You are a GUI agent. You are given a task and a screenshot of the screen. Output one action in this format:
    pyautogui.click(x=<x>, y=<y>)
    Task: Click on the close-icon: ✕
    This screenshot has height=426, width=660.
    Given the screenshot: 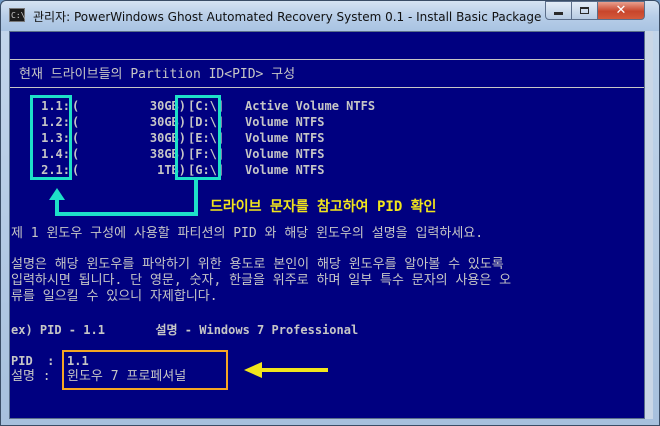 What is the action you would take?
    pyautogui.click(x=621, y=10)
    